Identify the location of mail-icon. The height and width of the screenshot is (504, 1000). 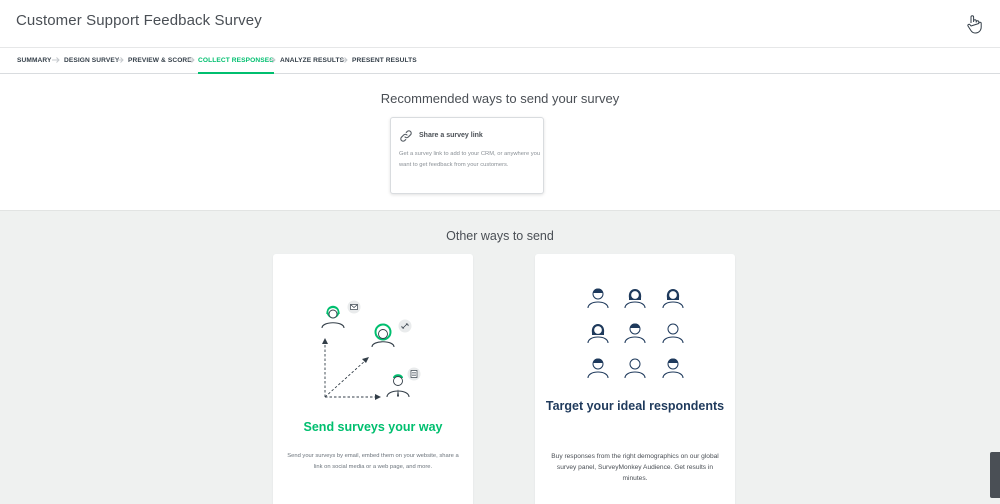
(354, 307).